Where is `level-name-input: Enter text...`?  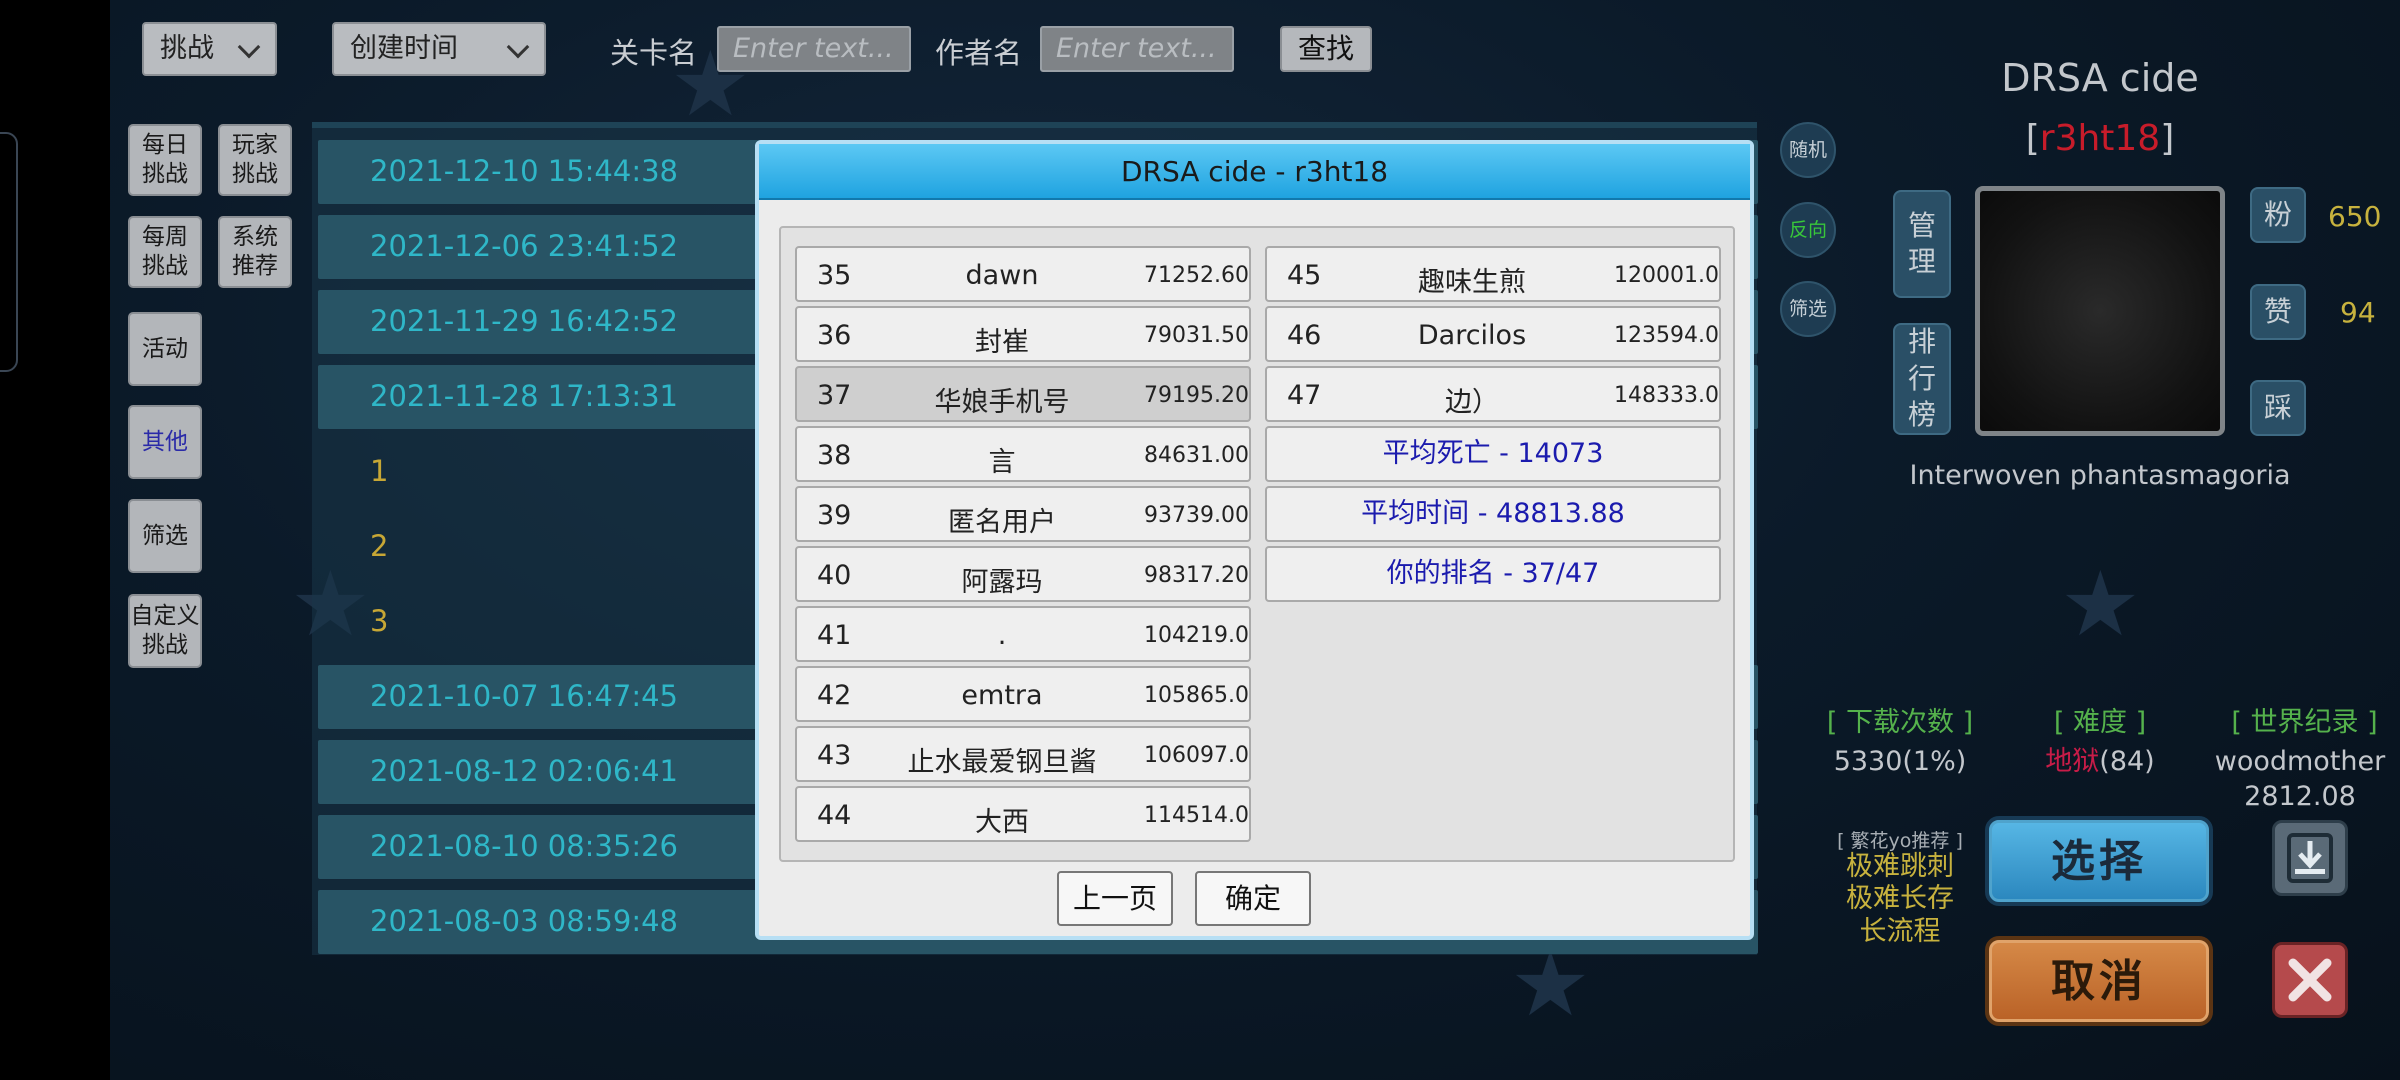 level-name-input: Enter text... is located at coordinates (814, 49).